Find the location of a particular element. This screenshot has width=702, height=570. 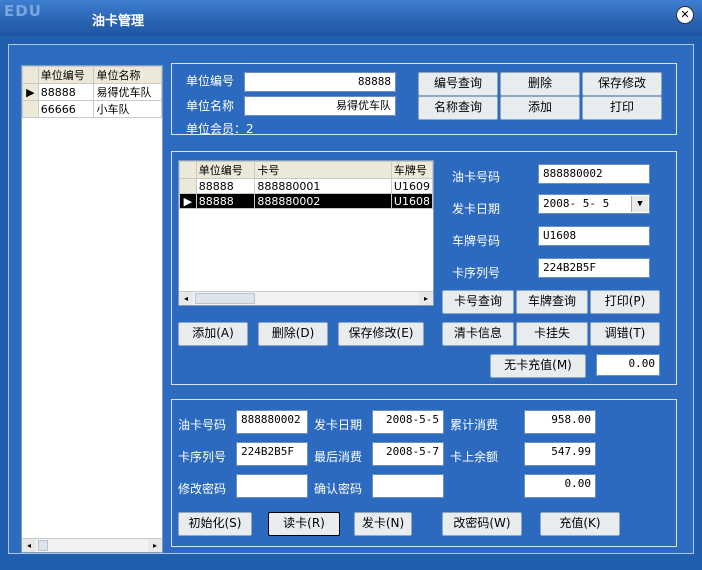

table-row: ▶ 88888 易得优车队 is located at coordinates (92, 92).